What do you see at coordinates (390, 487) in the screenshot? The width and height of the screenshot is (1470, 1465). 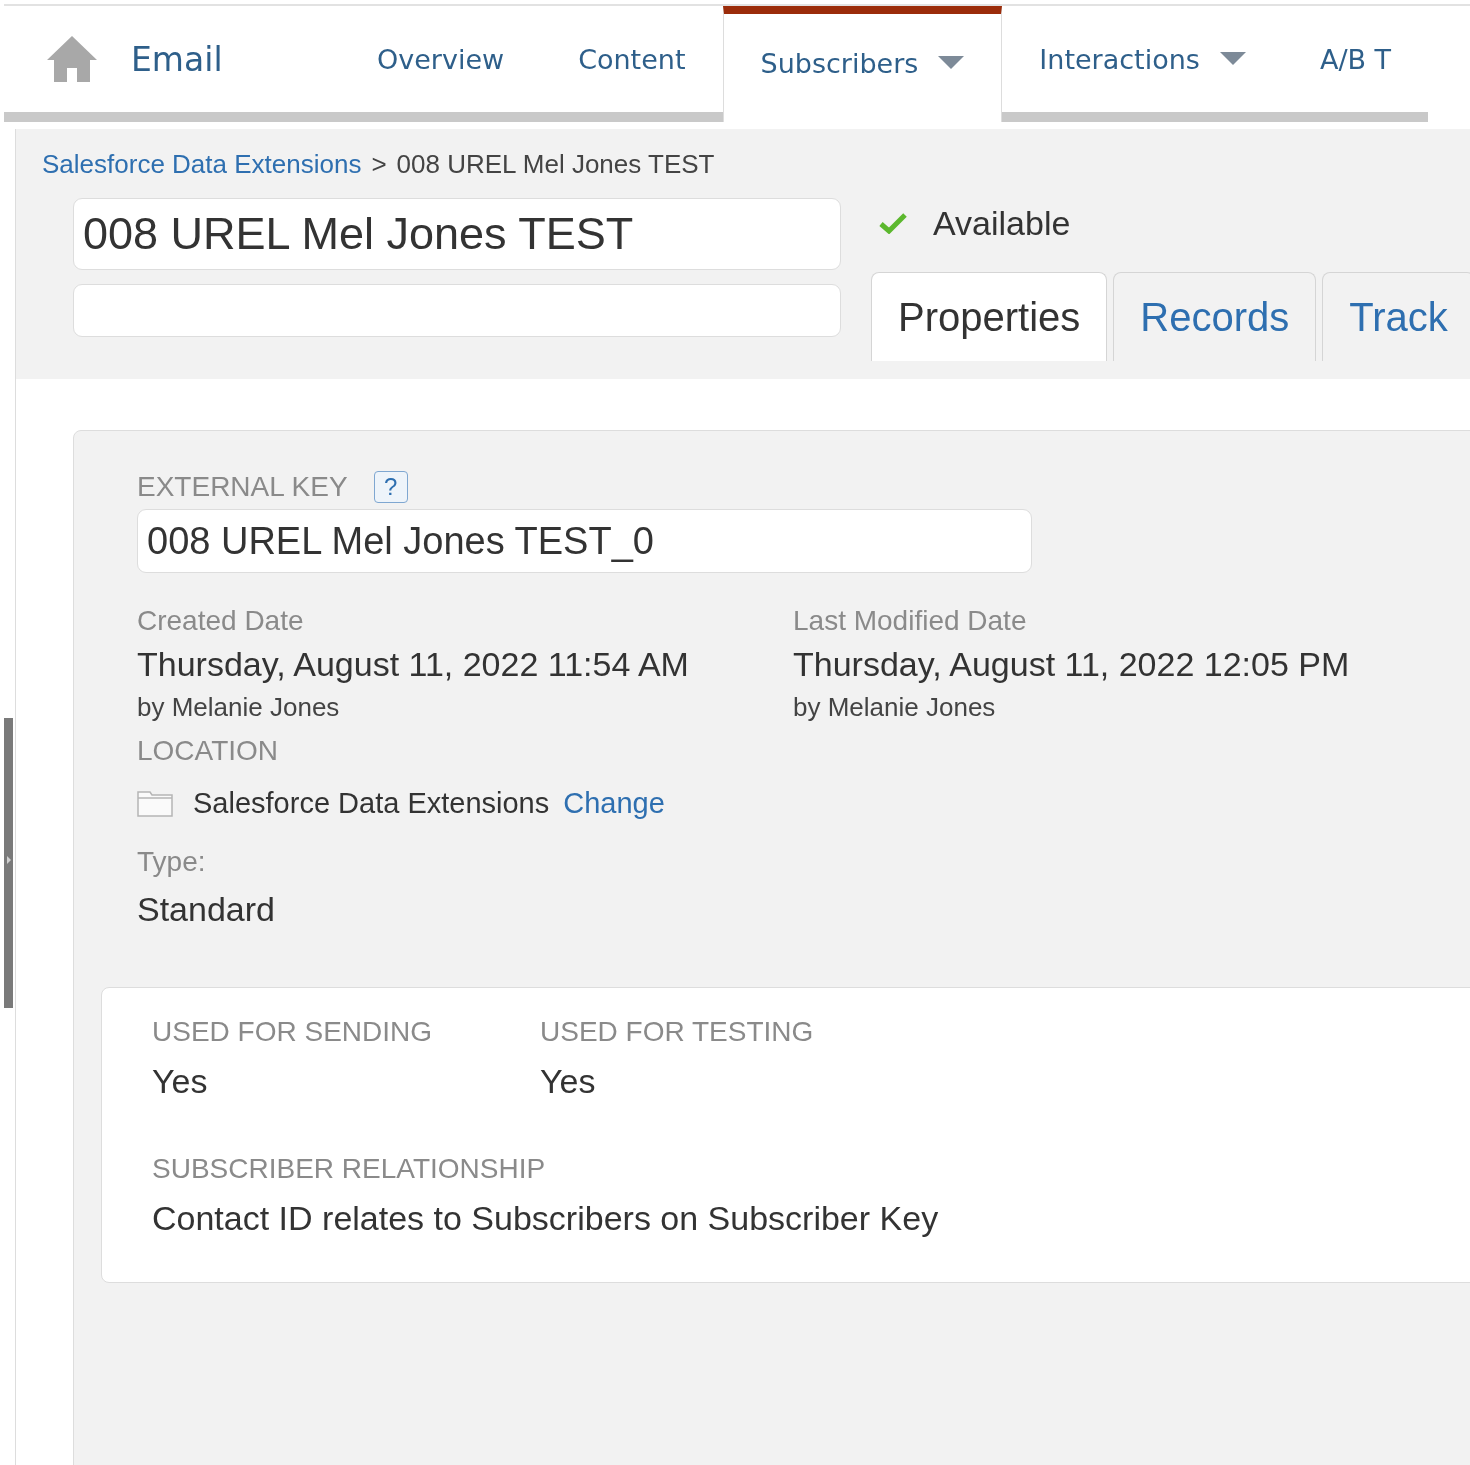 I see `help-button: ?` at bounding box center [390, 487].